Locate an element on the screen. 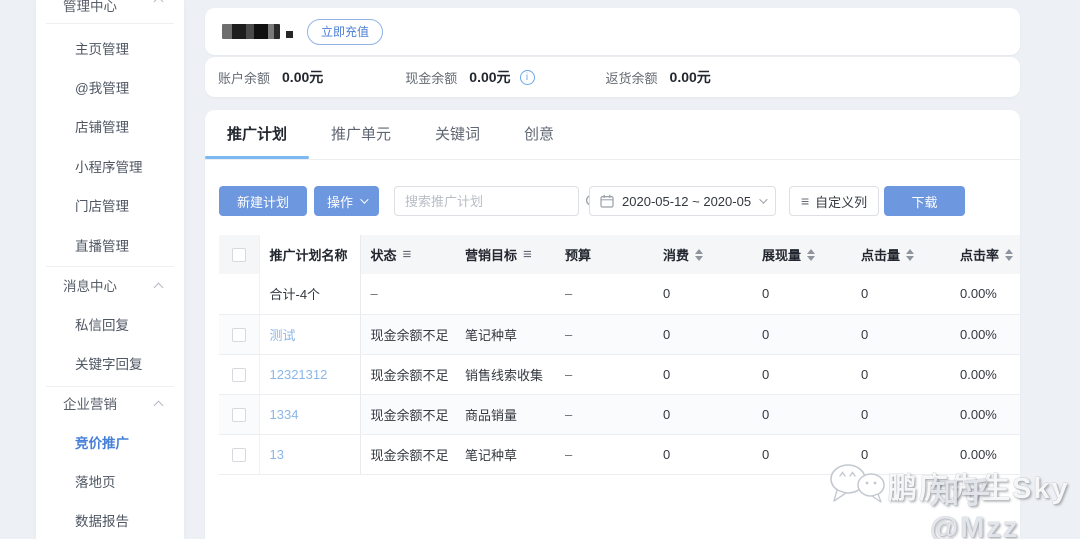  custom-columns-label: 自定义列 is located at coordinates (841, 202).